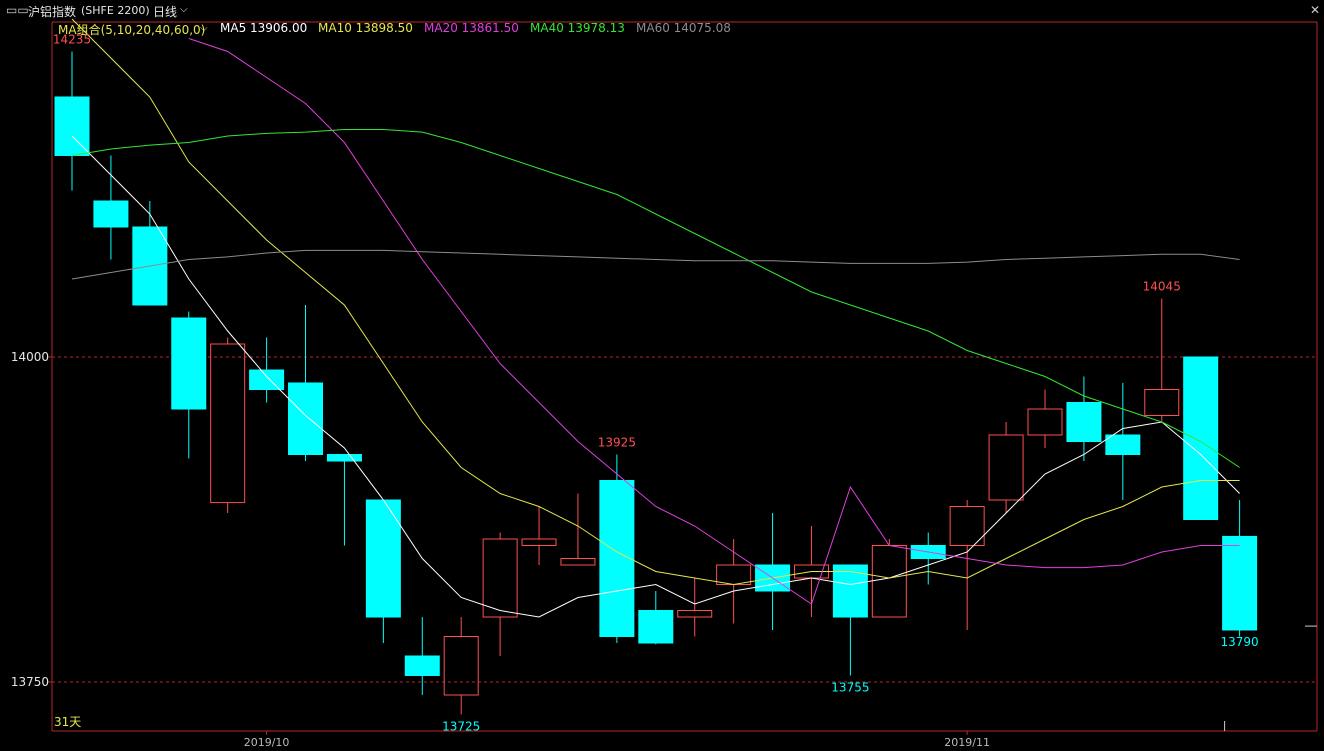  Describe the element at coordinates (967, 742) in the screenshot. I see `x-tick-label: 2019/11` at that location.